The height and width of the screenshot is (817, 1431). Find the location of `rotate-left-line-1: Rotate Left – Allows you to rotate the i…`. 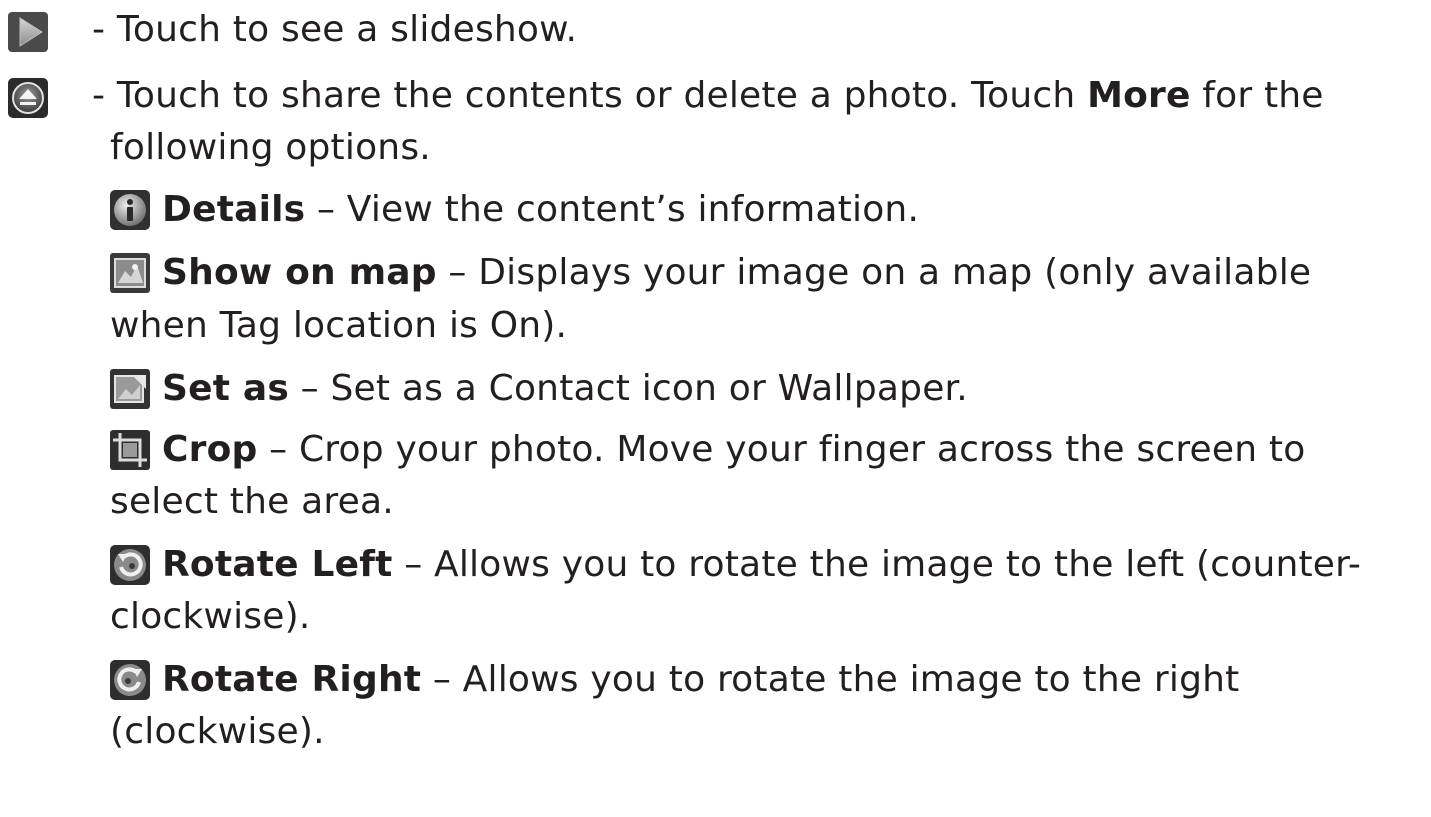

rotate-left-line-1: Rotate Left – Allows you to rotate the i… is located at coordinates (761, 565).